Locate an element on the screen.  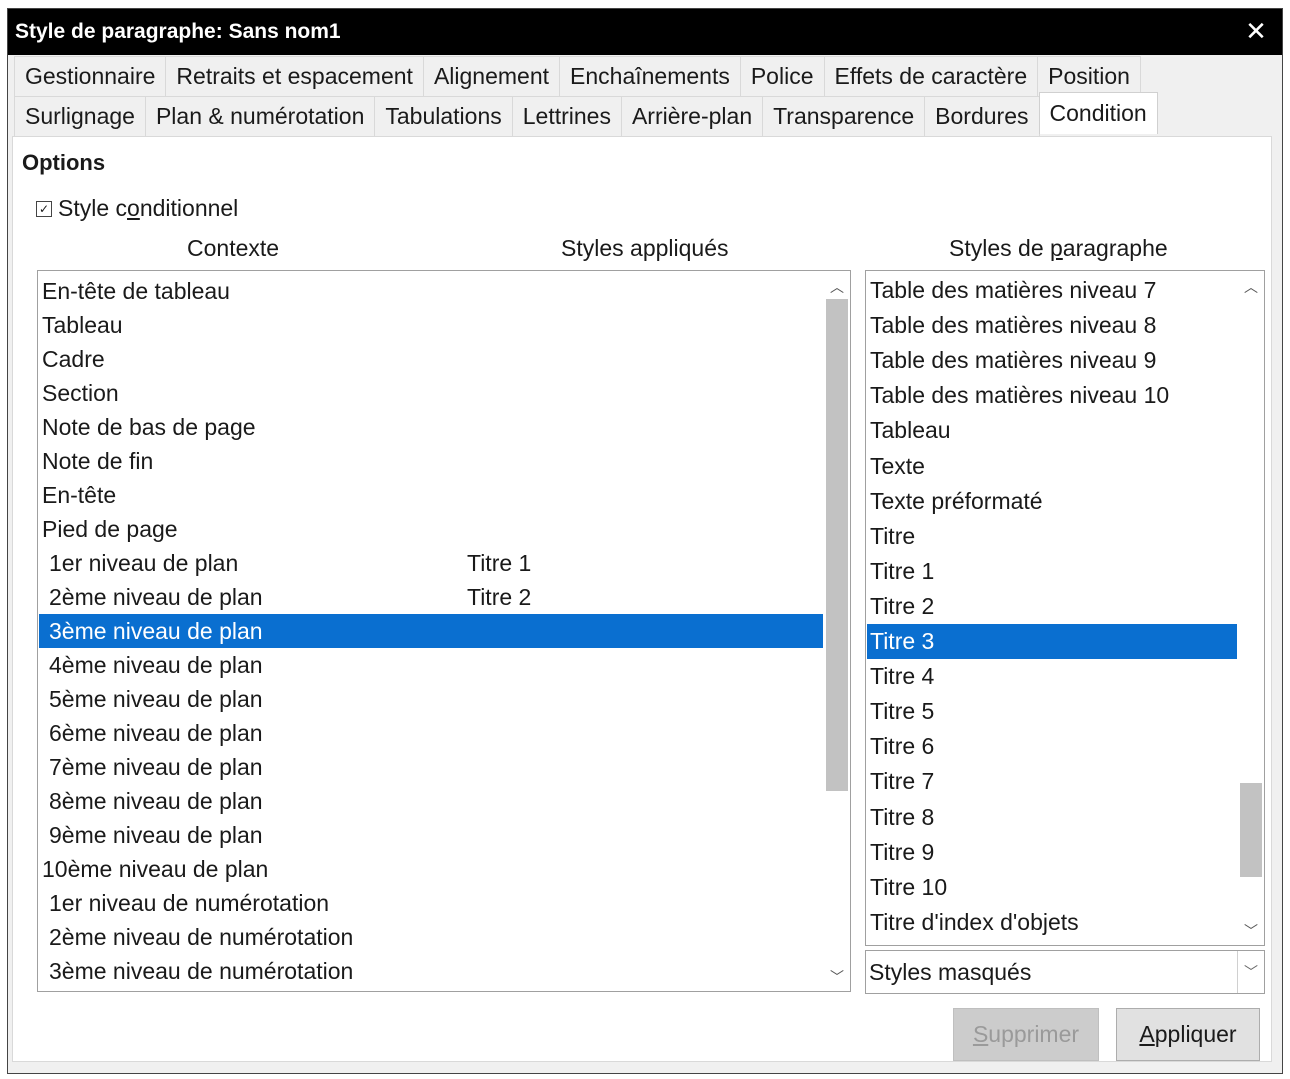
paragraph-style-item: Titre 3 is located at coordinates (1052, 641).